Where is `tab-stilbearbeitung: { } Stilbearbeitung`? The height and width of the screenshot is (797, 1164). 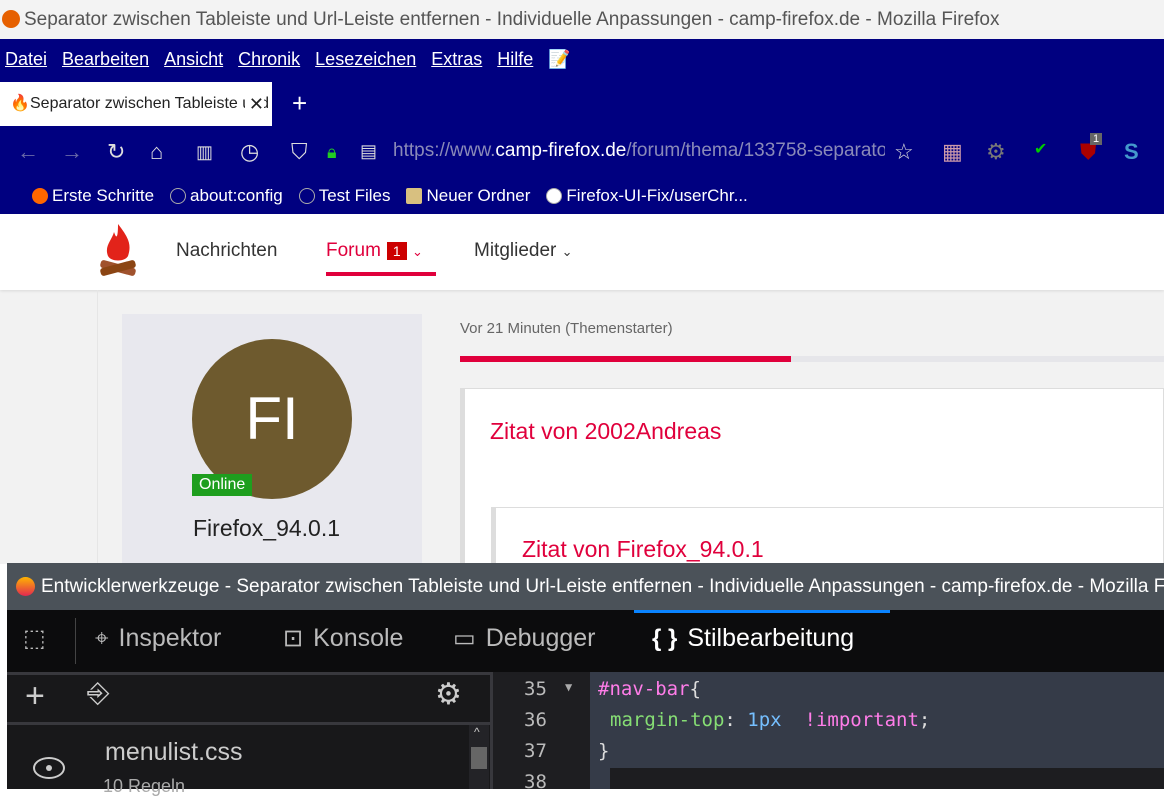 tab-stilbearbeitung: { } Stilbearbeitung is located at coordinates (753, 638).